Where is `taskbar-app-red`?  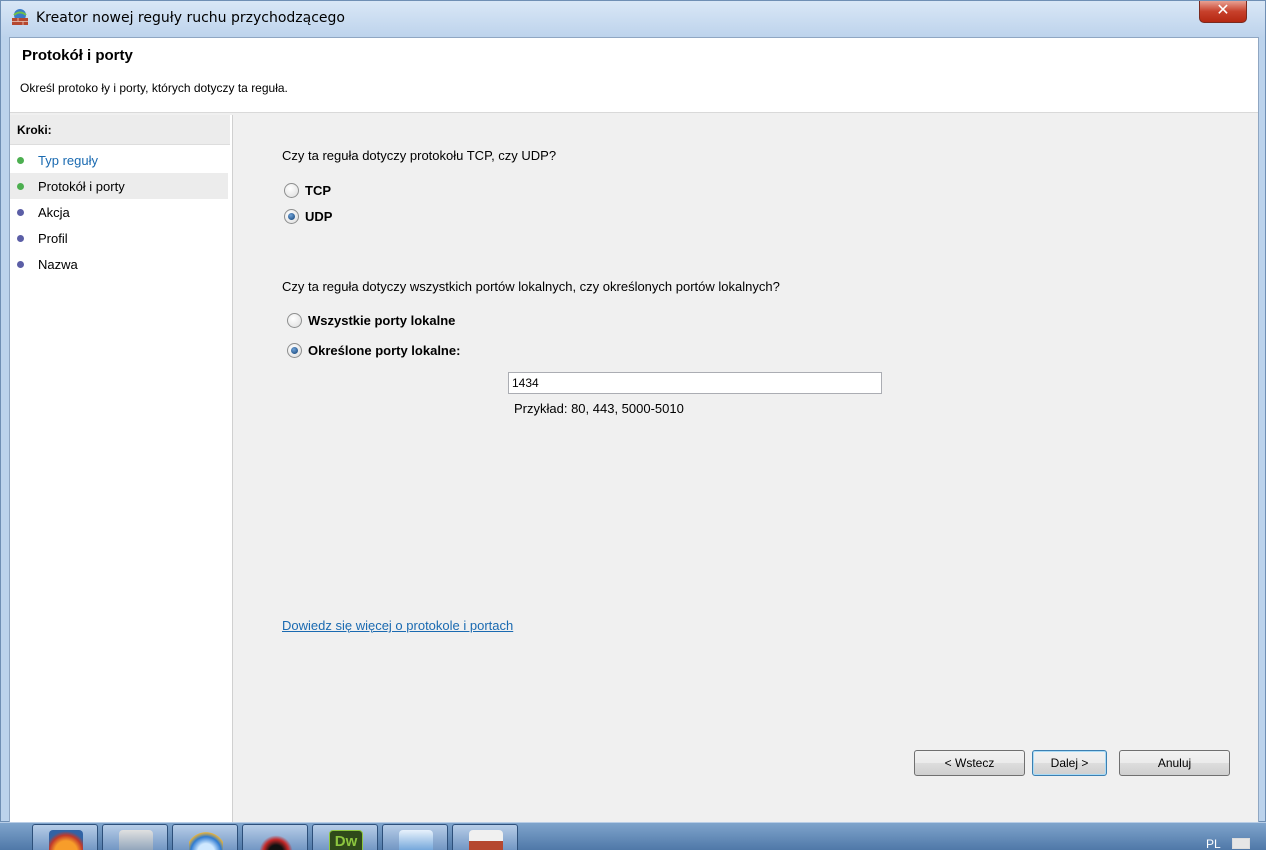
taskbar-app-red is located at coordinates (275, 837).